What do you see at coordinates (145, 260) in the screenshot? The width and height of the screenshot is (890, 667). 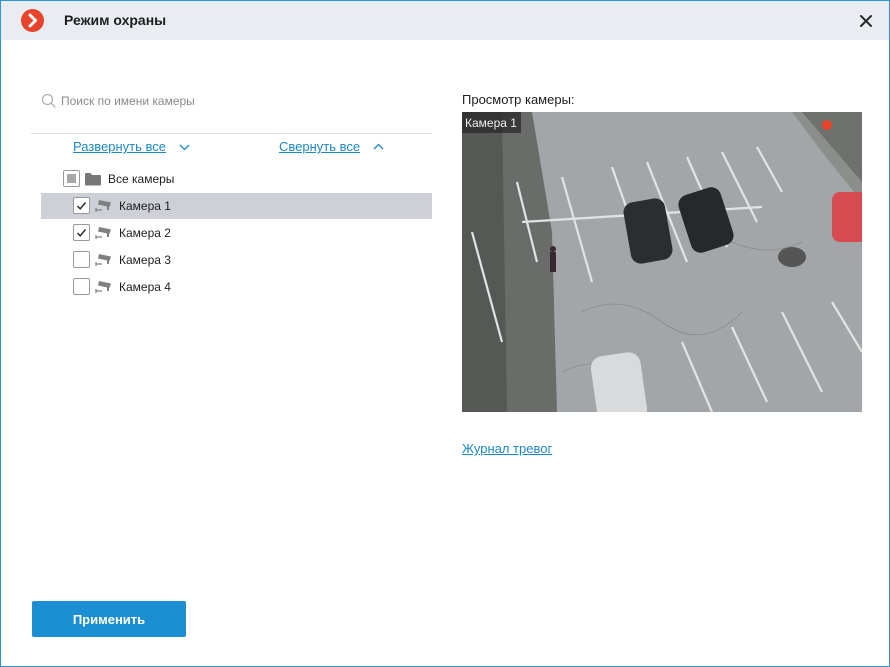 I see `tree-item-label: Камера 3` at bounding box center [145, 260].